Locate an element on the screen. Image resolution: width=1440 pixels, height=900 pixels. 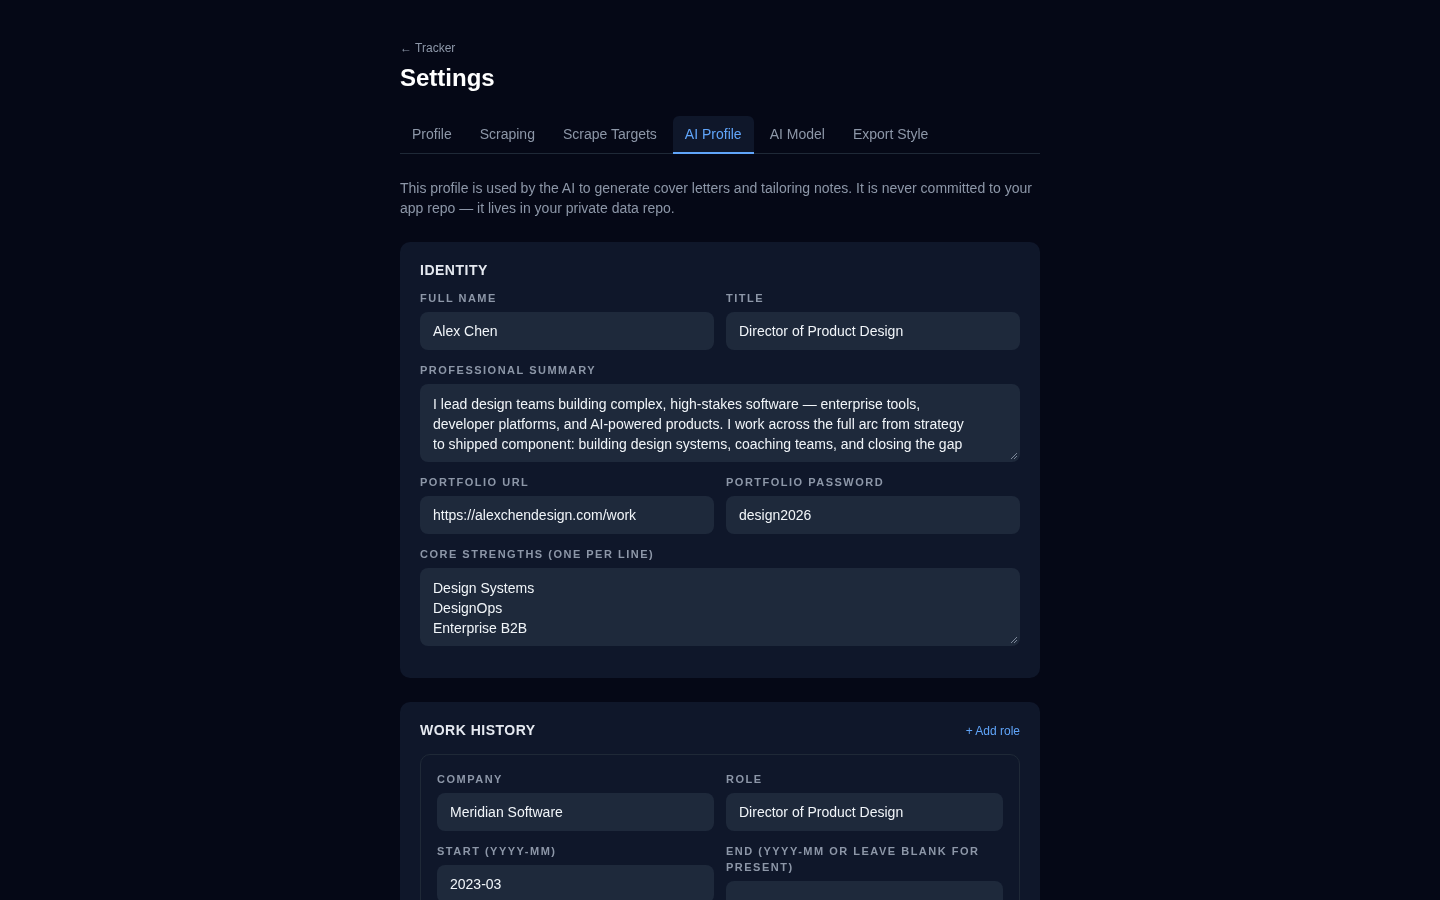
field-label: ROLE is located at coordinates (745, 779).